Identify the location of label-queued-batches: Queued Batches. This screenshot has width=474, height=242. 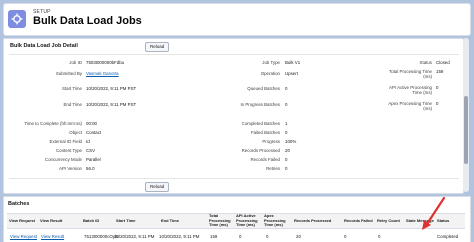
(263, 88).